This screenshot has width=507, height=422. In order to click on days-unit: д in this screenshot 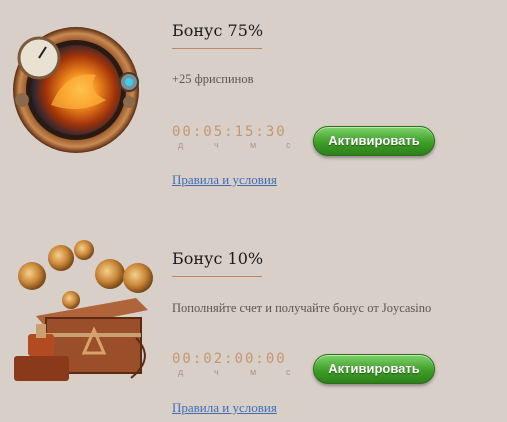, I will do `click(181, 372)`.